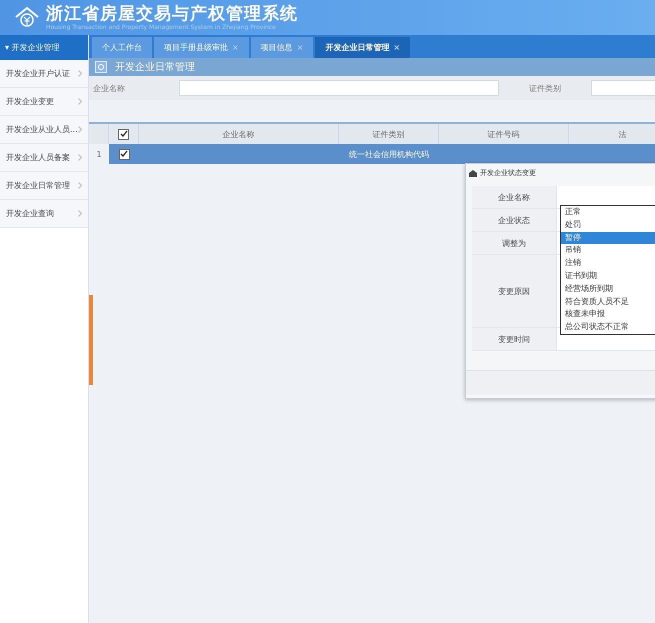 This screenshot has height=623, width=655. Describe the element at coordinates (44, 102) in the screenshot. I see `sidebar-item: 开发企业变更` at that location.